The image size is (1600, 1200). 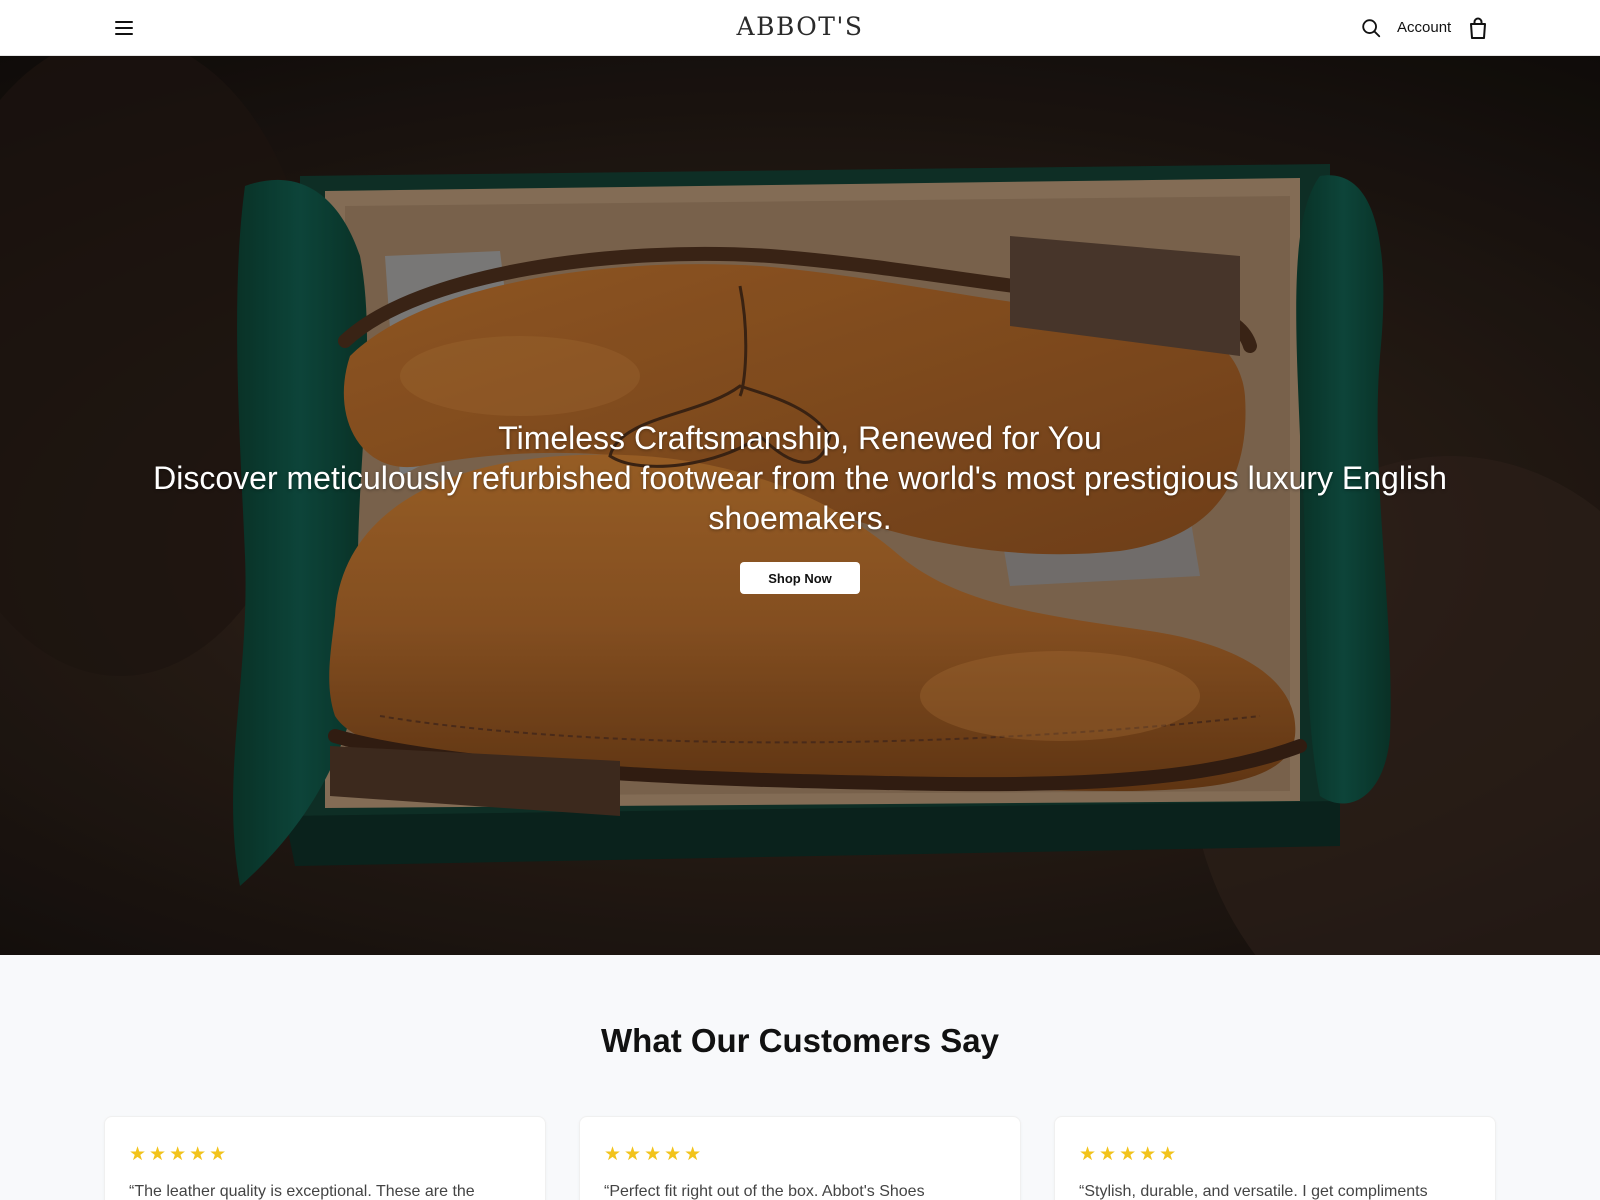 I want to click on site-logo: ABBOT'S, so click(x=800, y=26).